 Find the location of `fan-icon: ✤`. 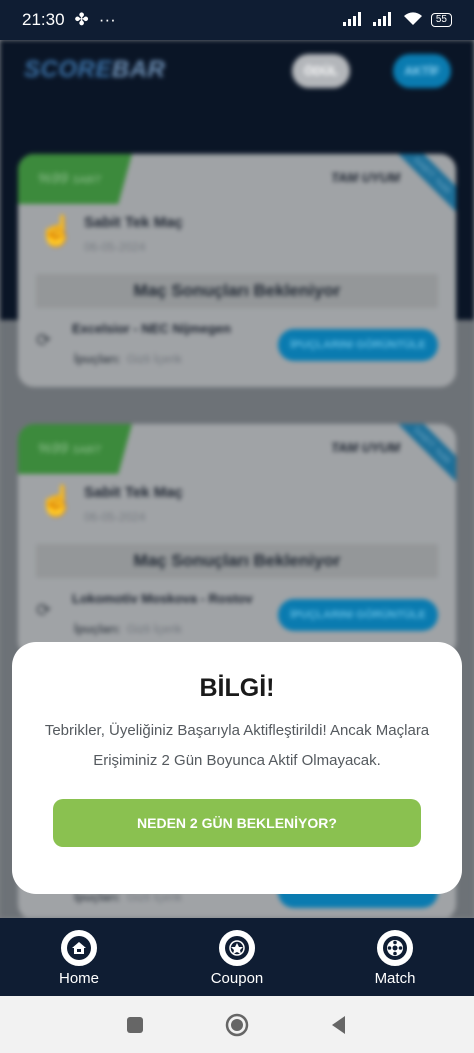

fan-icon: ✤ is located at coordinates (81, 19).